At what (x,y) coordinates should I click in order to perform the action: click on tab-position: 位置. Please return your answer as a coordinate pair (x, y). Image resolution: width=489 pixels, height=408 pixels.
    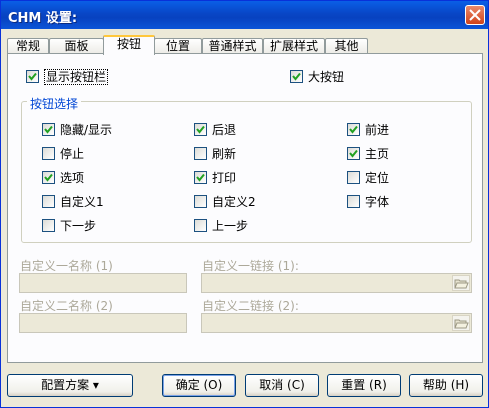
    Looking at the image, I should click on (178, 46).